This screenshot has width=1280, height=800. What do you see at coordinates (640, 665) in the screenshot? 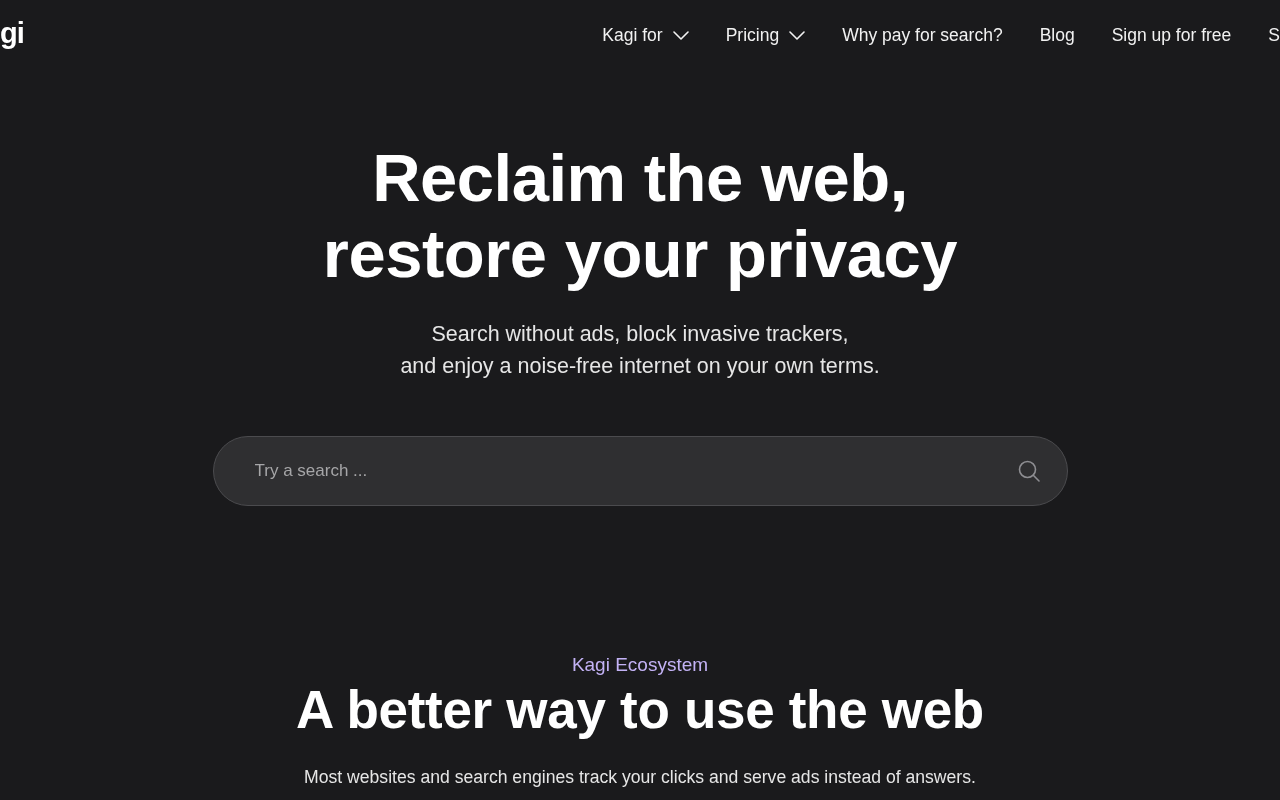
I see `section-eyebrow: Kagi Ecosystem` at bounding box center [640, 665].